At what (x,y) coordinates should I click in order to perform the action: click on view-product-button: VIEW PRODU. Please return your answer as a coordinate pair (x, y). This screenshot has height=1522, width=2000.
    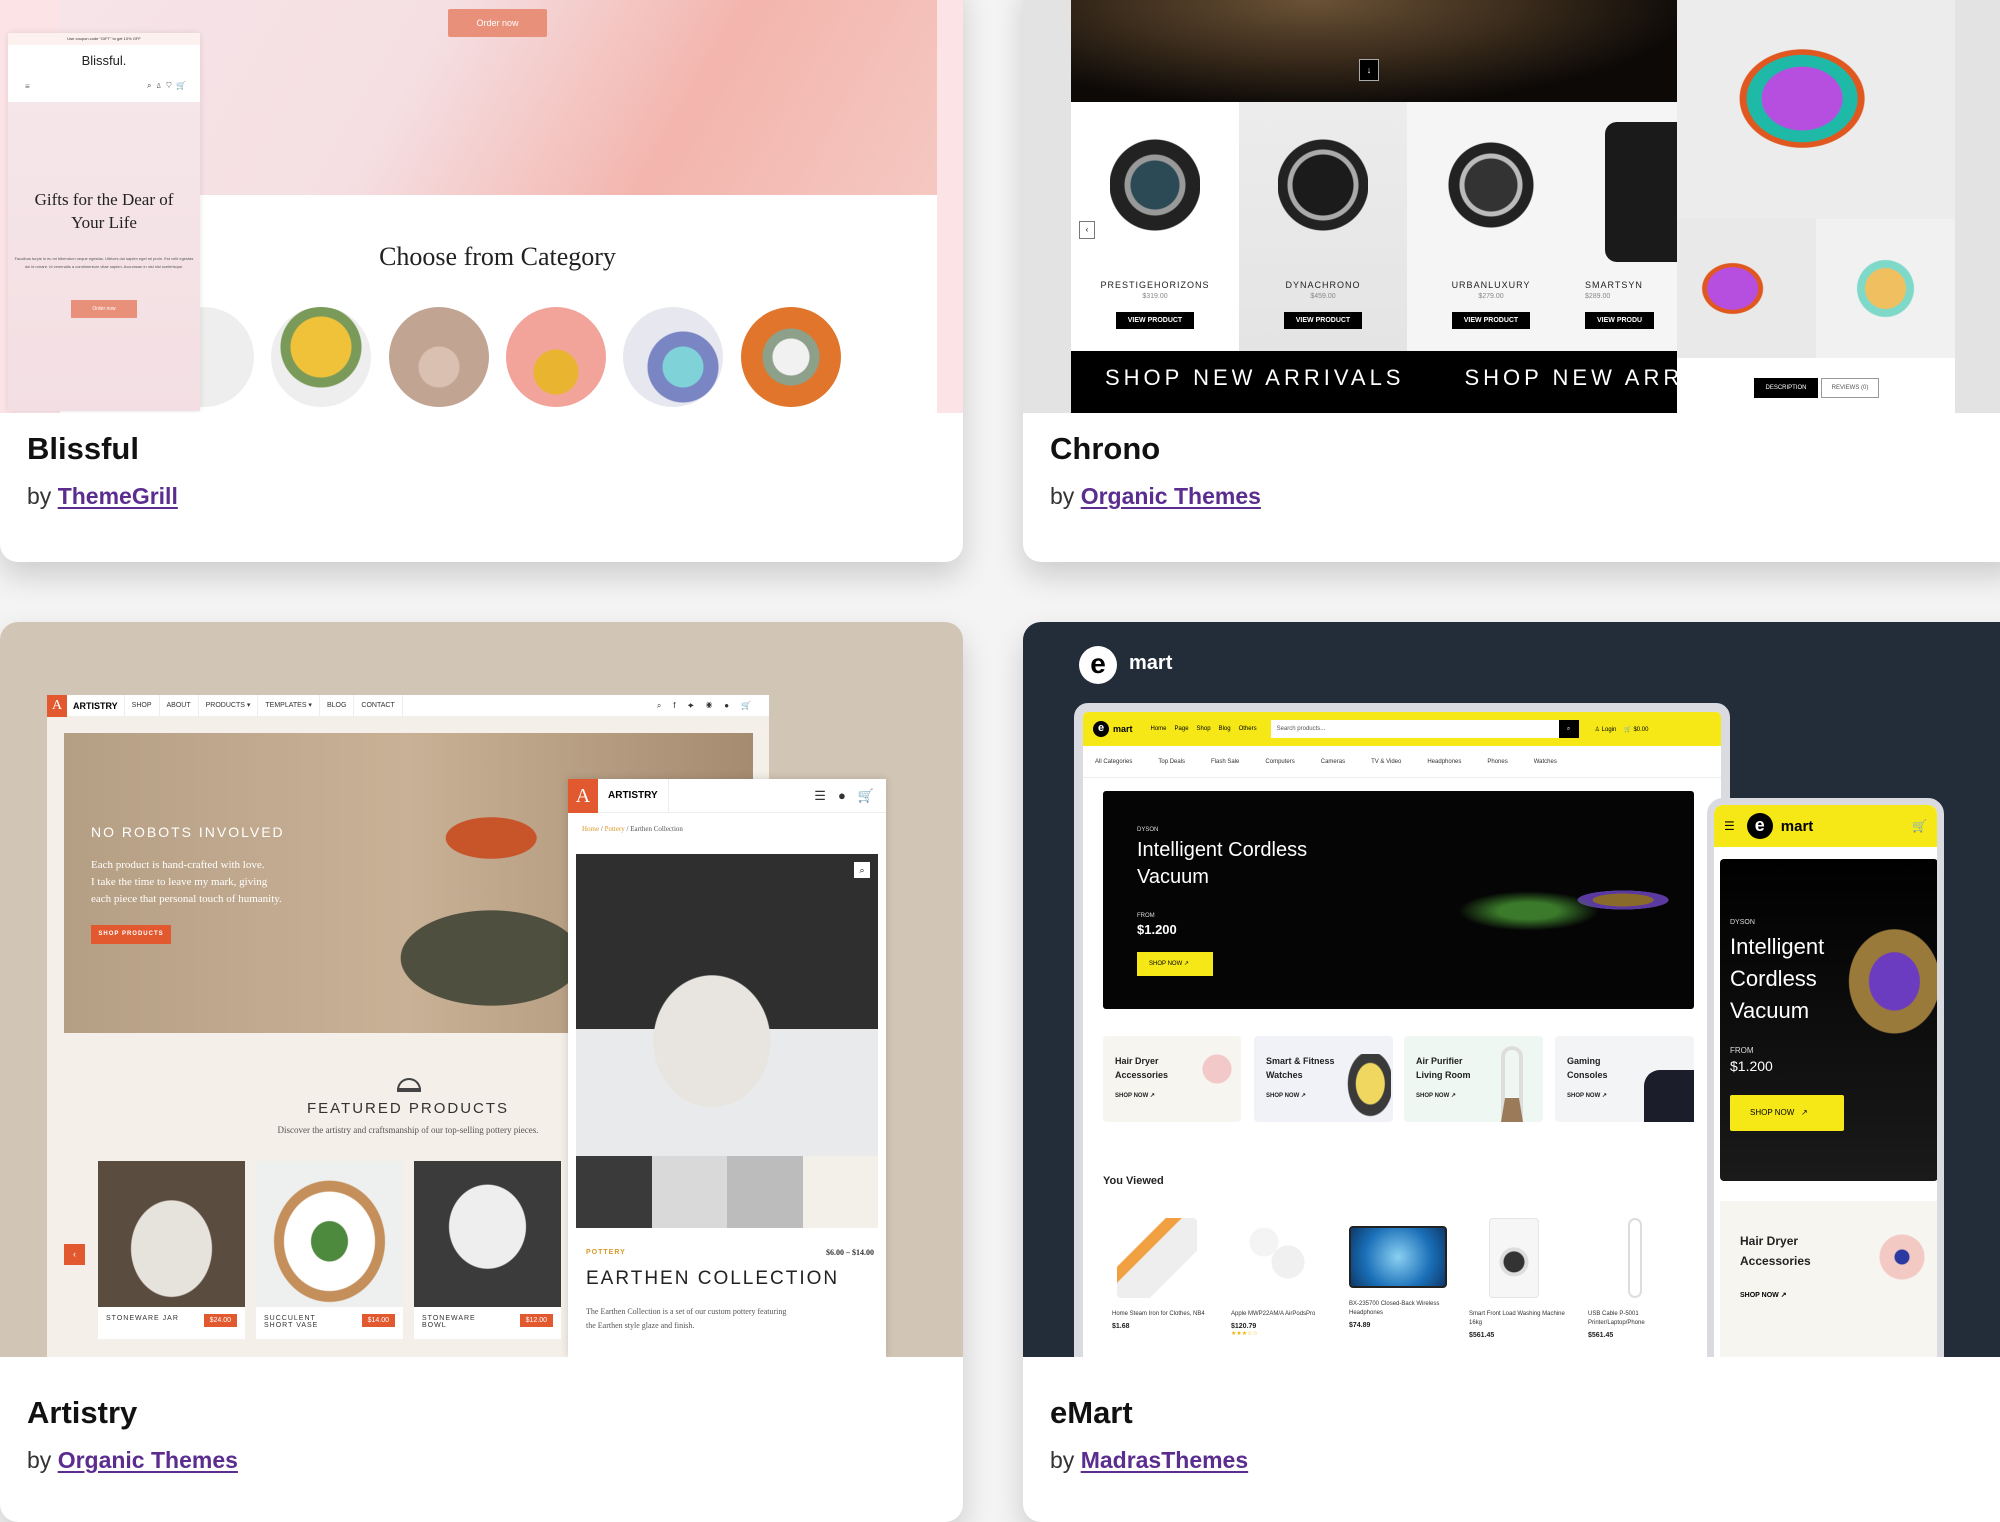
    Looking at the image, I should click on (1620, 320).